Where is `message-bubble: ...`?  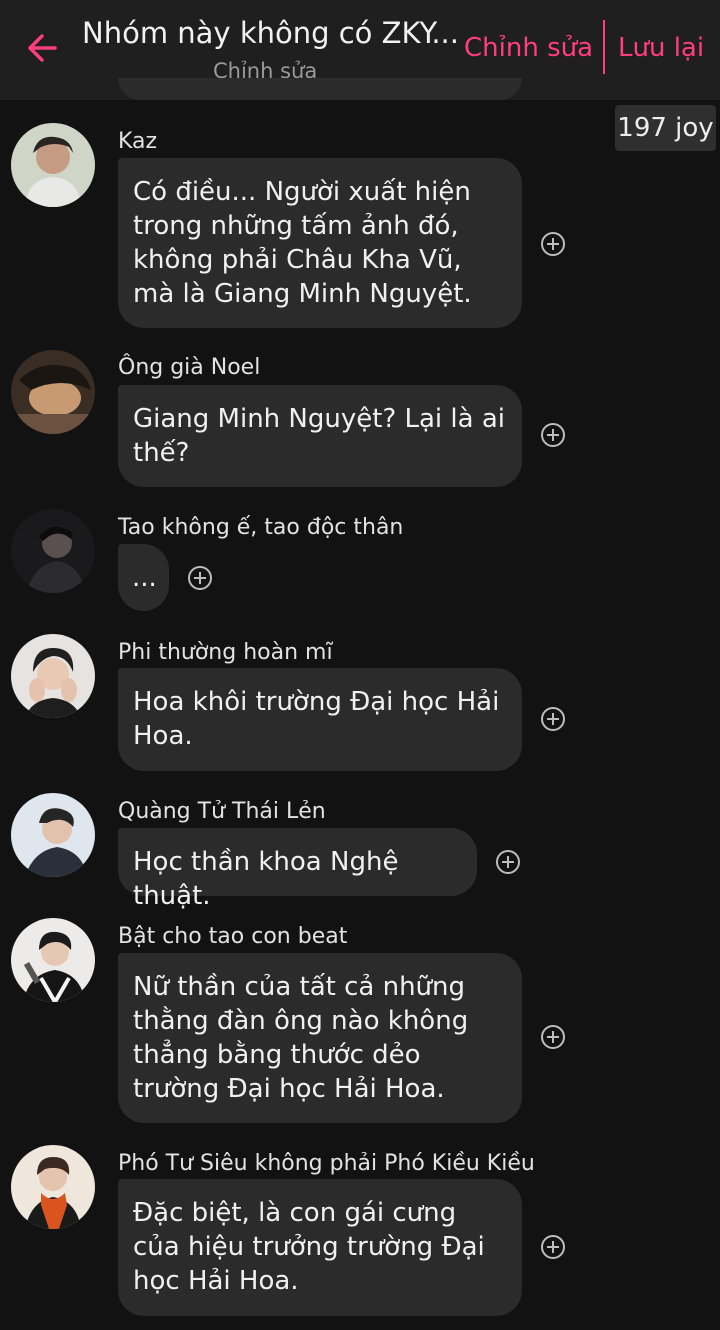
message-bubble: ... is located at coordinates (143, 577).